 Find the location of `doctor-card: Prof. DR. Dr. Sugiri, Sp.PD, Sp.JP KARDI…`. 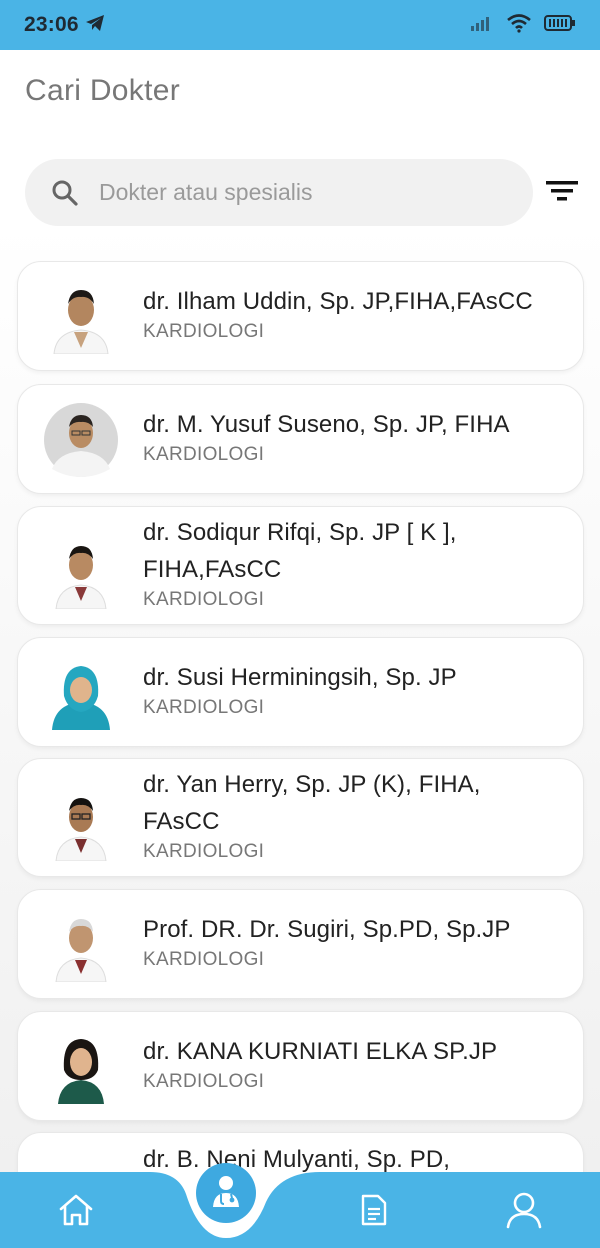

doctor-card: Prof. DR. Dr. Sugiri, Sp.PD, Sp.JP KARDI… is located at coordinates (300, 944).